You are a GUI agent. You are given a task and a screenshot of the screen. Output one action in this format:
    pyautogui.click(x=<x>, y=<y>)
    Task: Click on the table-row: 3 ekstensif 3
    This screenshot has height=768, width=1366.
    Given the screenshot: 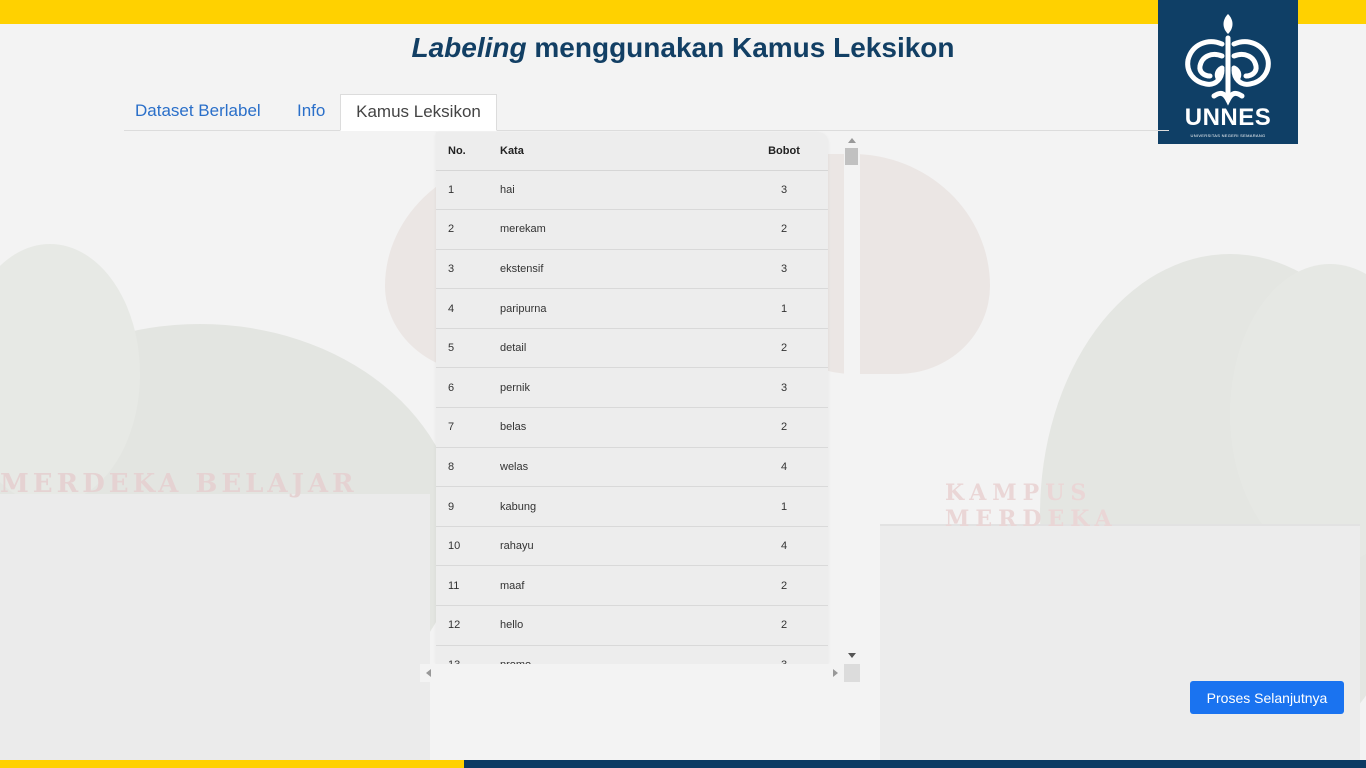 What is the action you would take?
    pyautogui.click(x=632, y=269)
    